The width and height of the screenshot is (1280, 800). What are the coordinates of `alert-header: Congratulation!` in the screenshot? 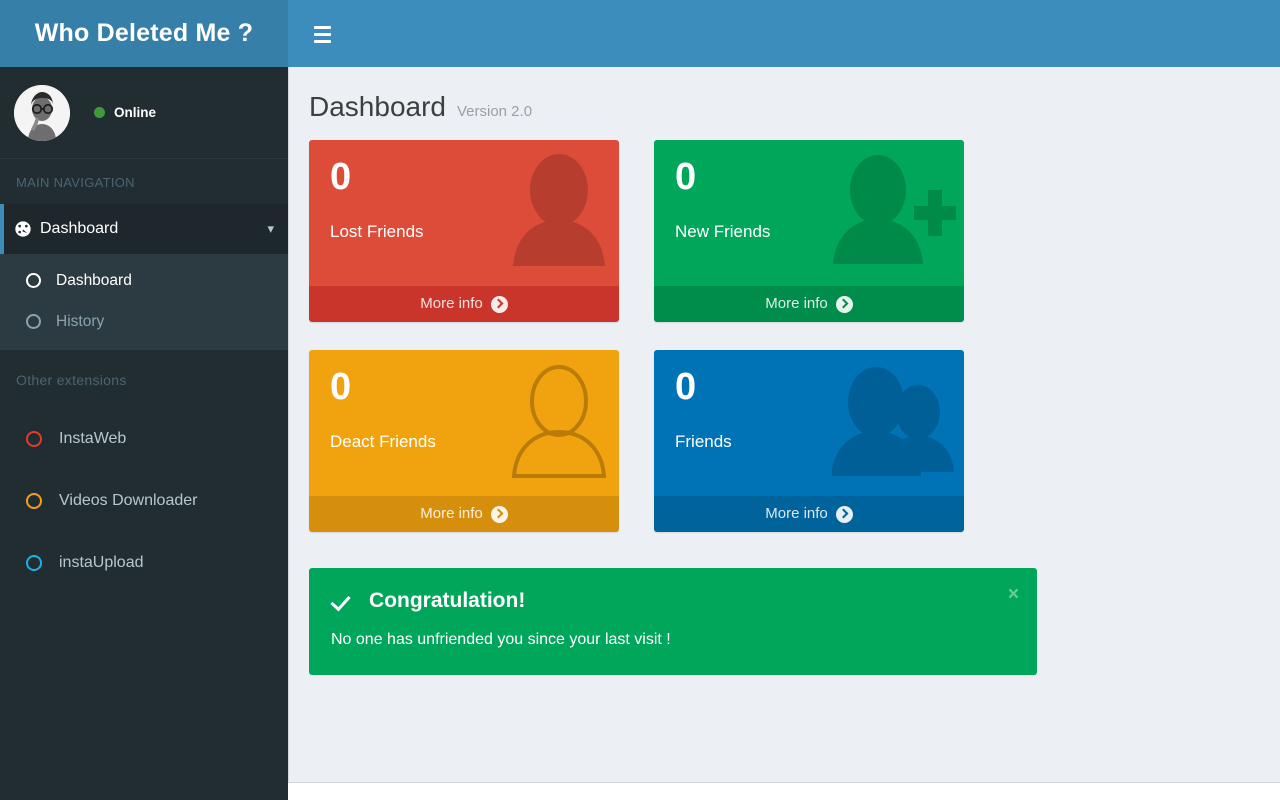 It's located at (673, 601).